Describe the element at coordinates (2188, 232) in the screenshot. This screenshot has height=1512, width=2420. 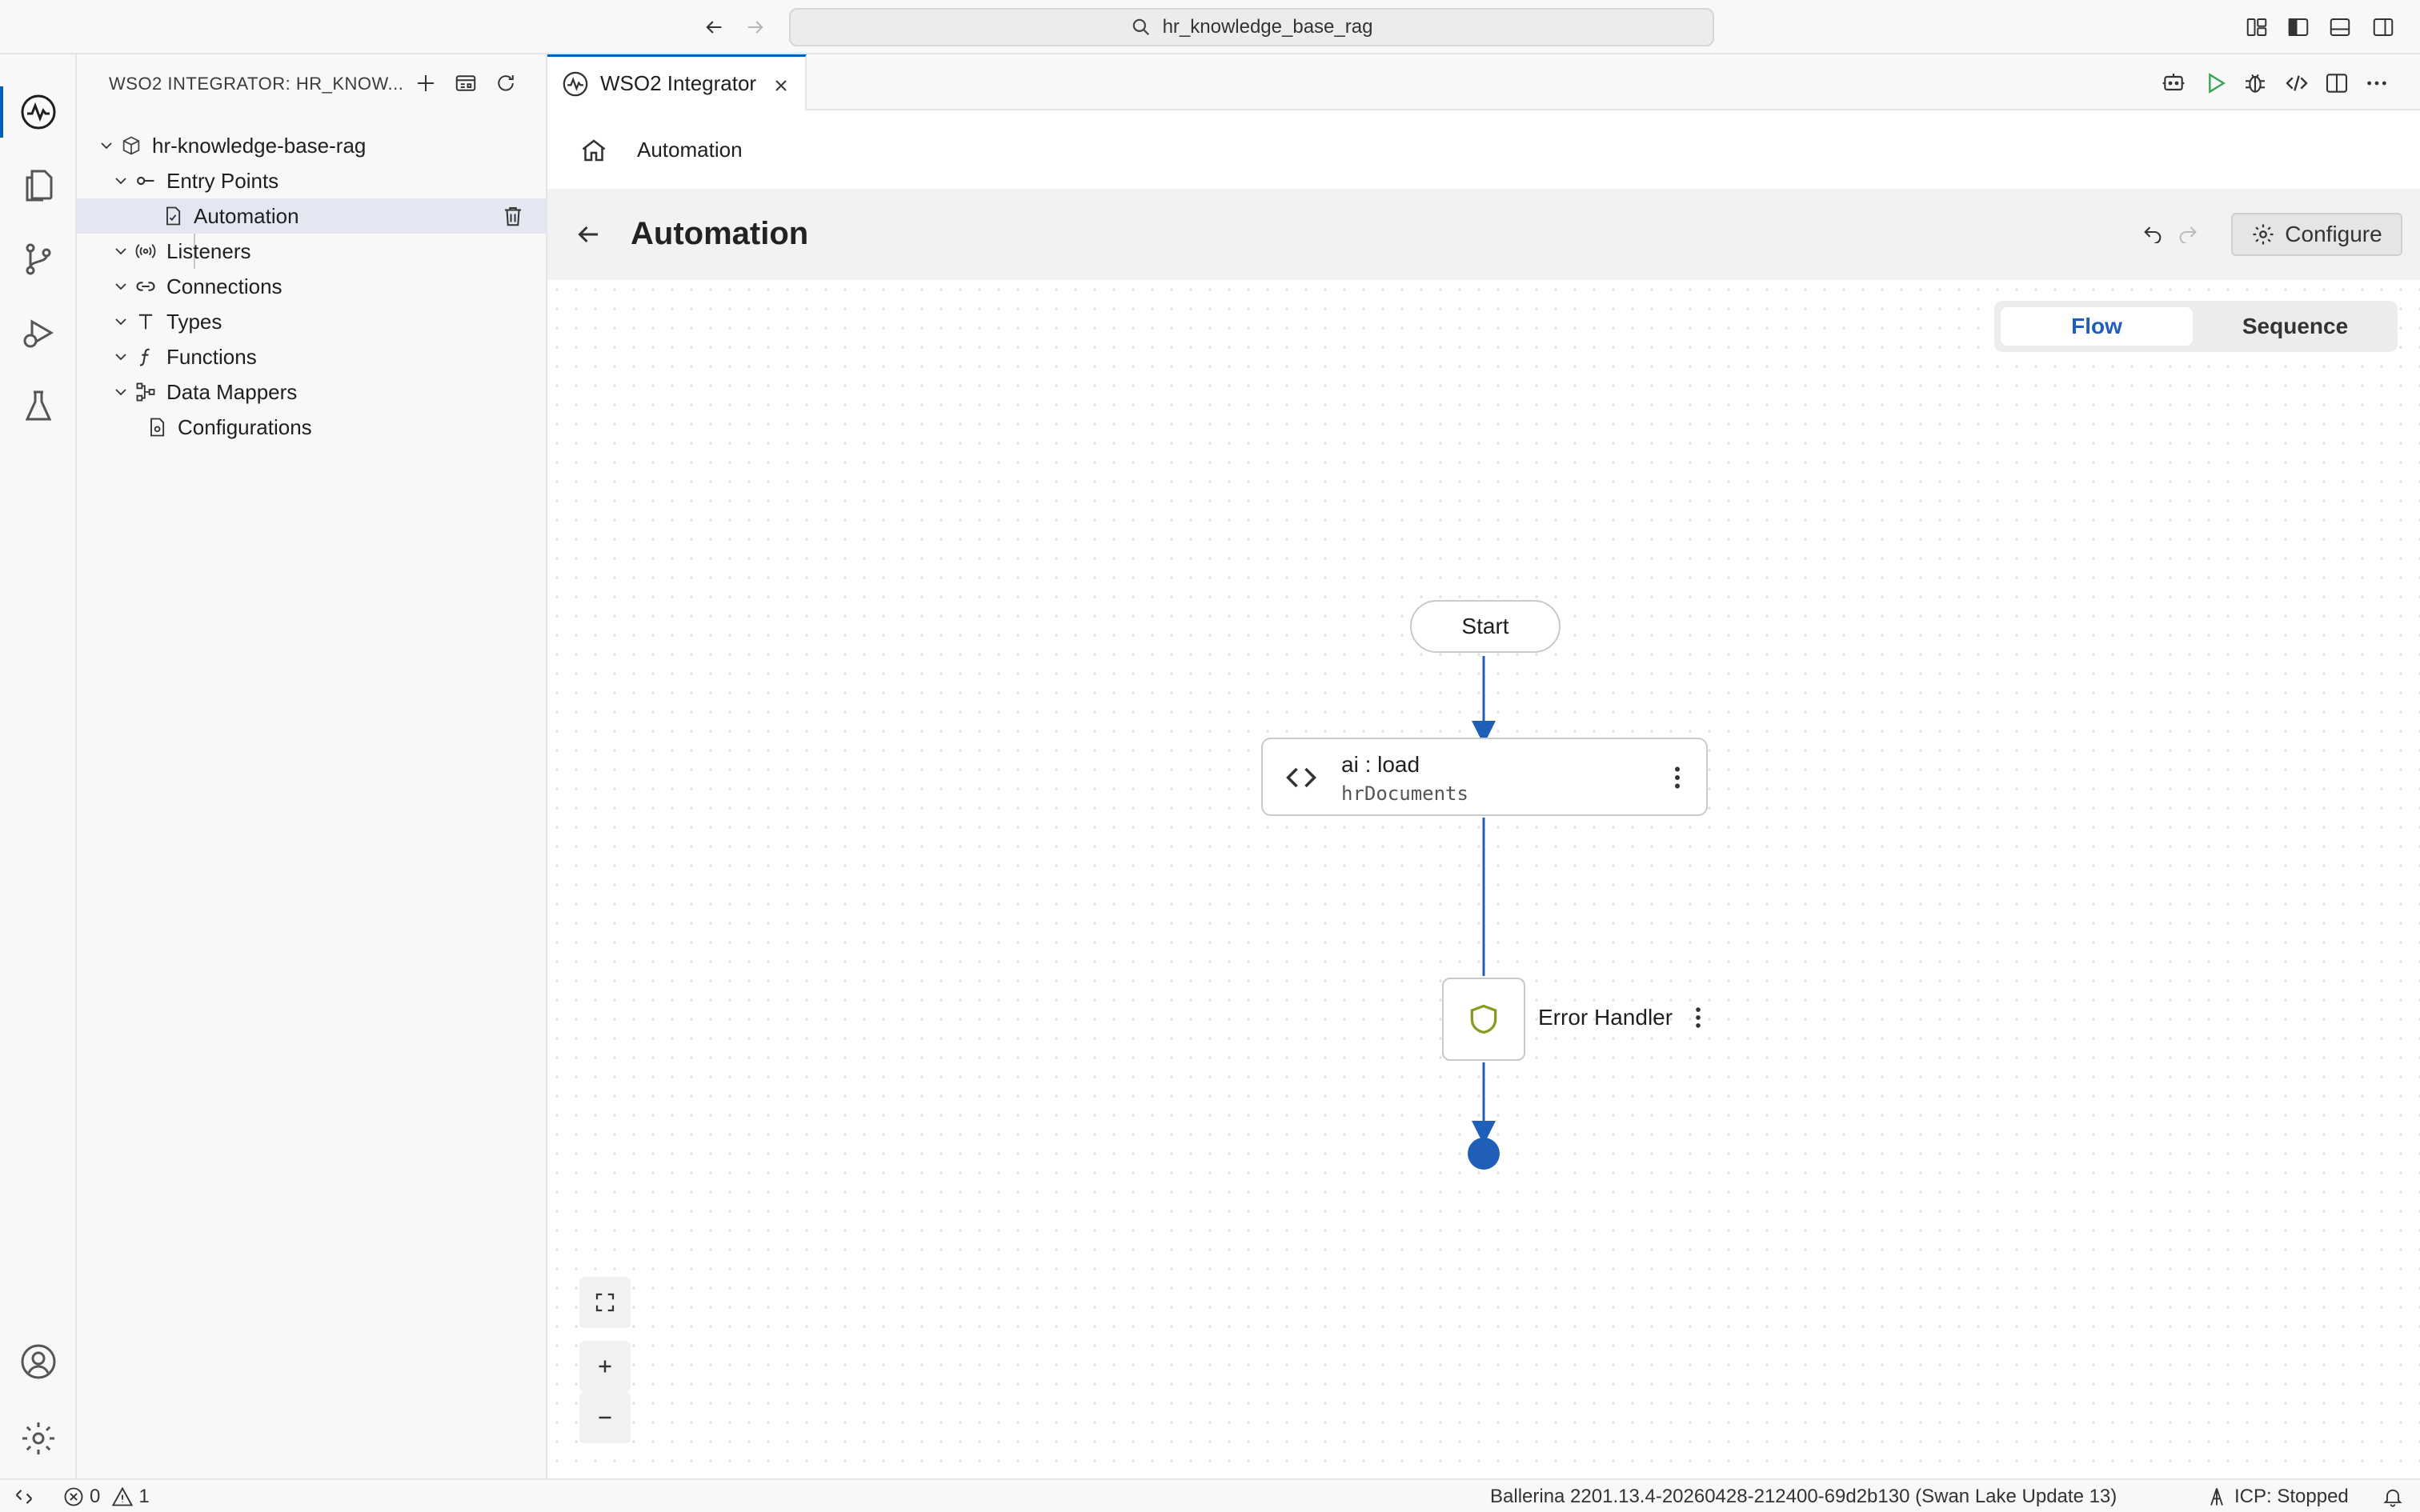
I see `redo-icon` at that location.